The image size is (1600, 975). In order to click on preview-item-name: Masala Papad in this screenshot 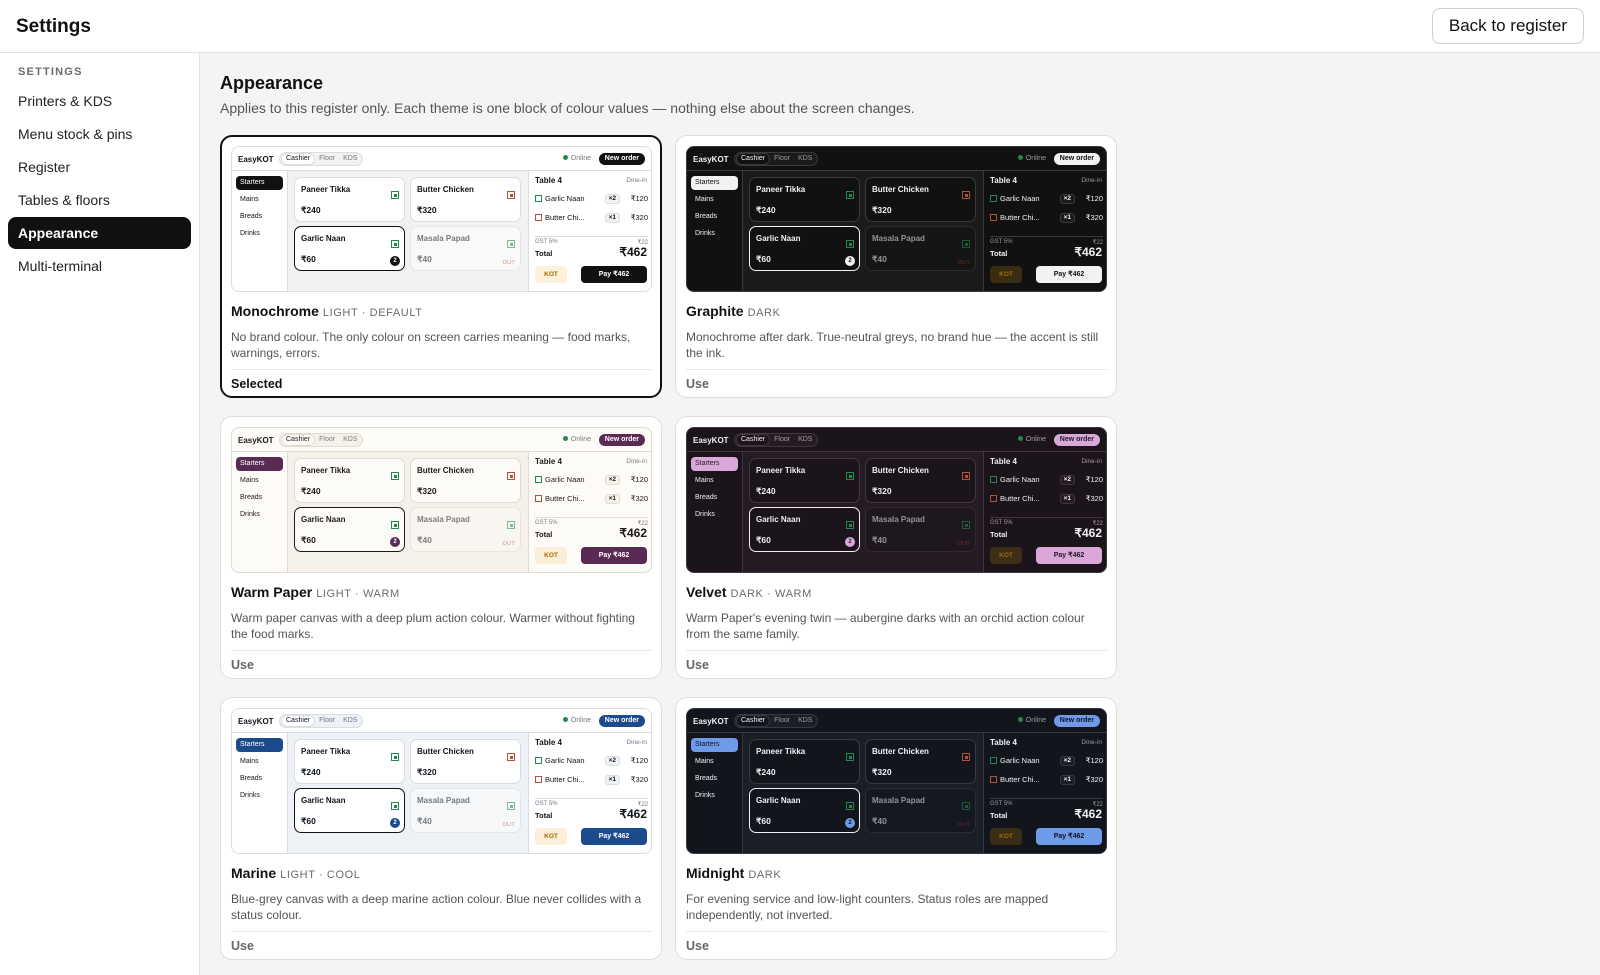, I will do `click(898, 519)`.